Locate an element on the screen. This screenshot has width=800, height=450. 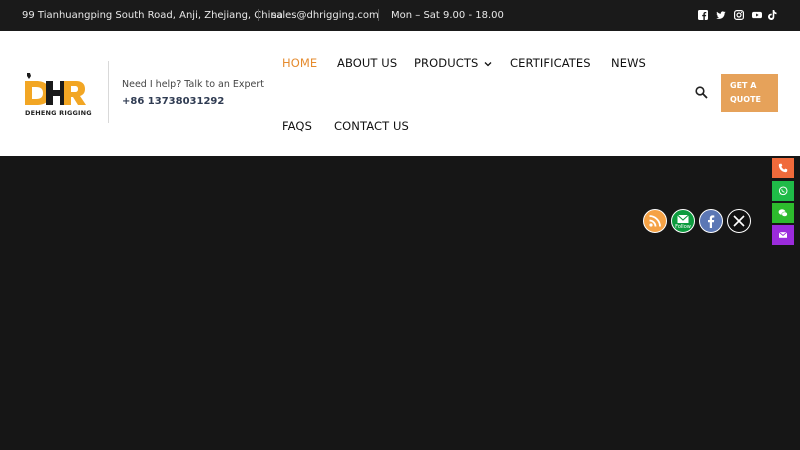
instagram-icon is located at coordinates (739, 15).